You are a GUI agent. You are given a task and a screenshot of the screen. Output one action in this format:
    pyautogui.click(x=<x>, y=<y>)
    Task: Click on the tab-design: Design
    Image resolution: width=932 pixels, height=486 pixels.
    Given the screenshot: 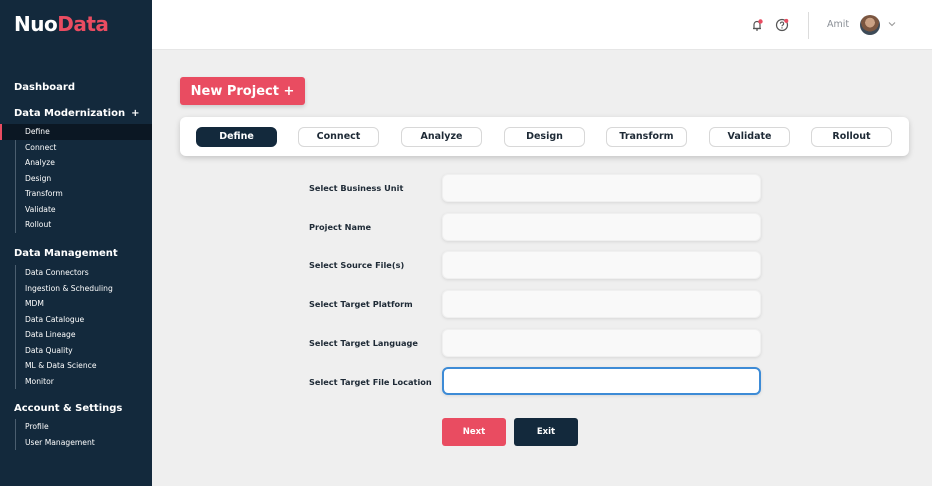 What is the action you would take?
    pyautogui.click(x=544, y=137)
    